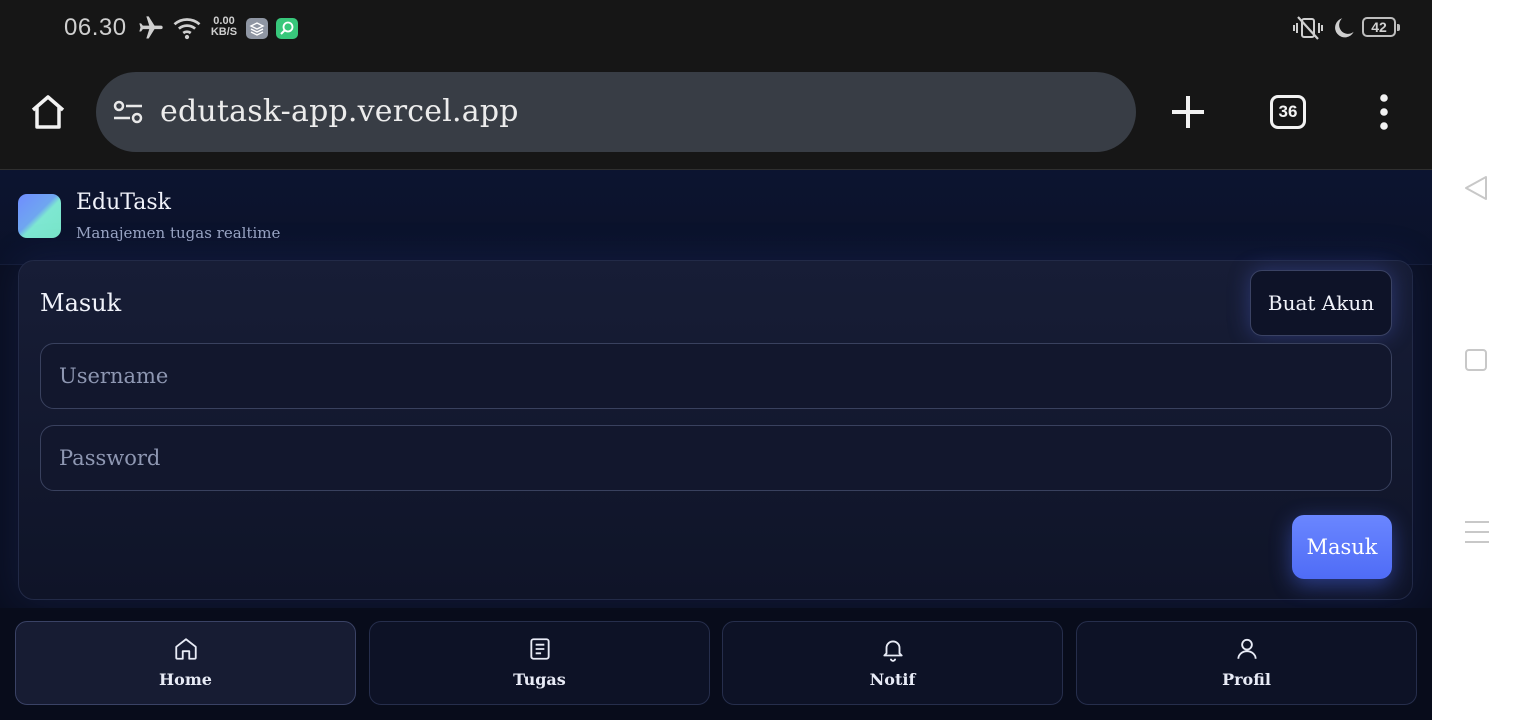  What do you see at coordinates (124, 202) in the screenshot?
I see `app-title: EduTask` at bounding box center [124, 202].